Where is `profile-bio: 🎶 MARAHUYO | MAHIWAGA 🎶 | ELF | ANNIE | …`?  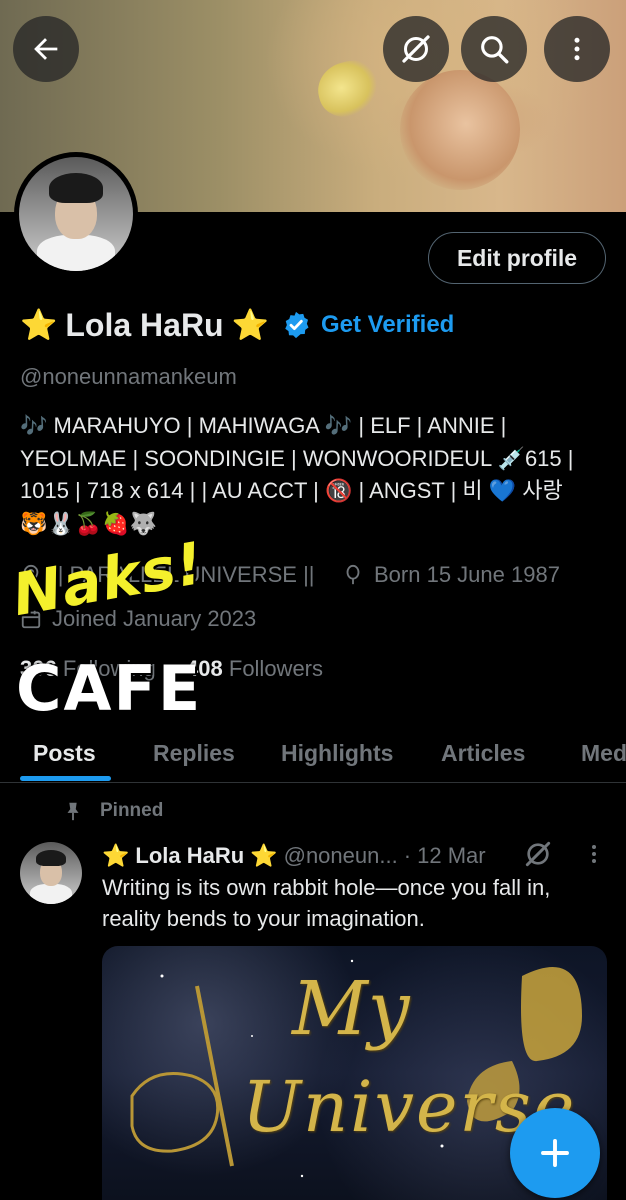 profile-bio: 🎶 MARAHUYO | MAHIWAGA 🎶 | ELF | ANNIE | … is located at coordinates (320, 475).